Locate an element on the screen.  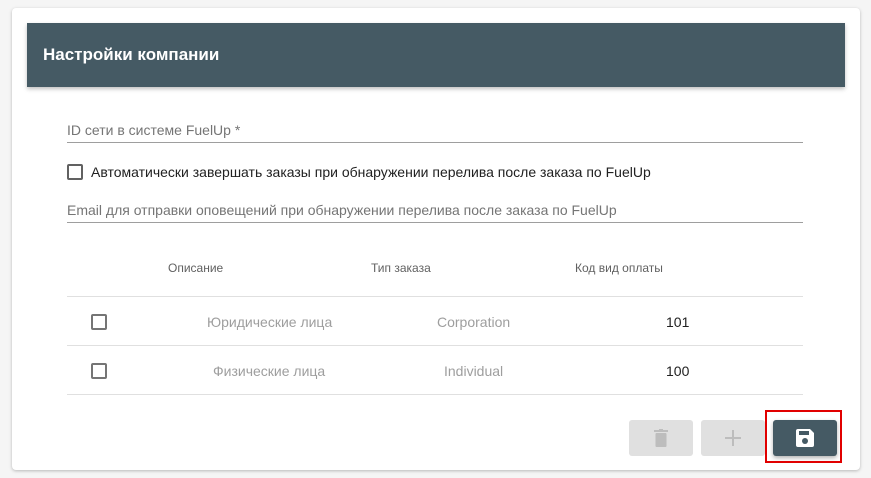
column-header-order-type: Тип заказа is located at coordinates (401, 268).